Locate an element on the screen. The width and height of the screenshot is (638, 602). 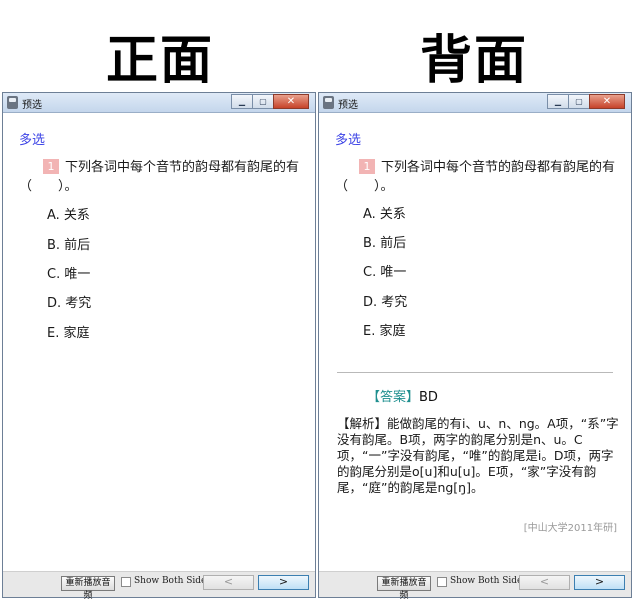
question-source: [中山大学2011年研] is located at coordinates (570, 528).